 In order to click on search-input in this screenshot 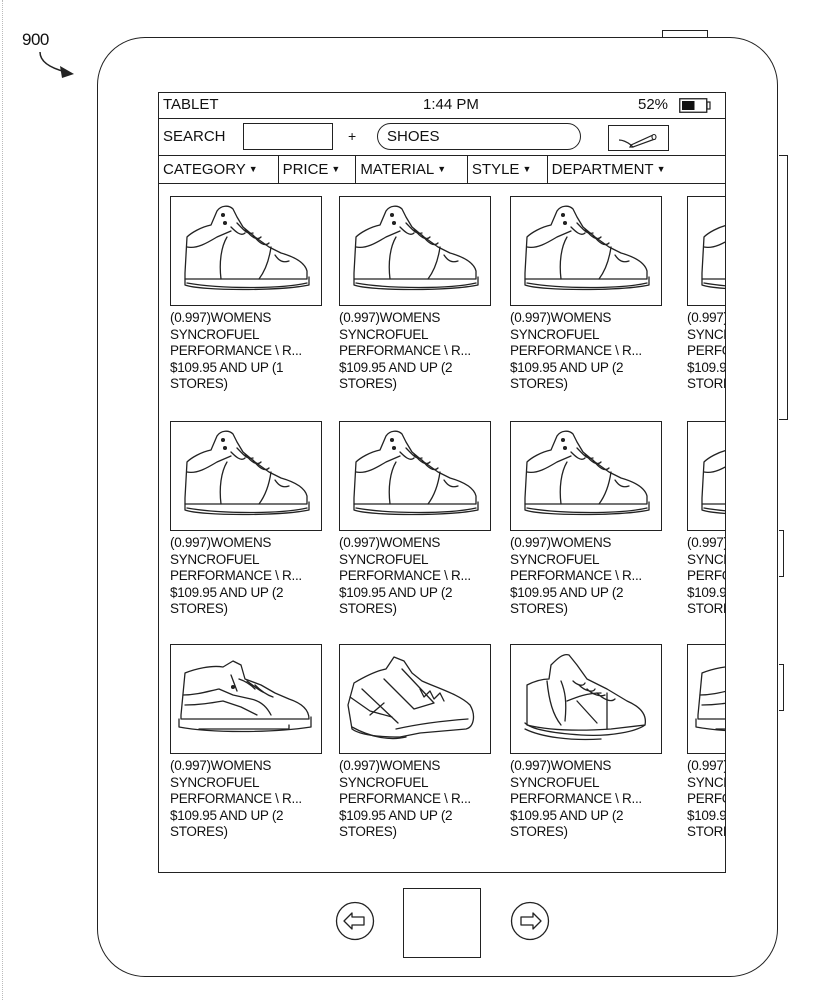, I will do `click(288, 136)`.